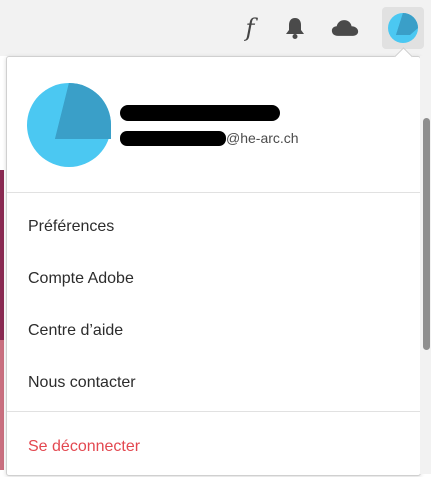 The image size is (431, 477). I want to click on menu-item-adobe-account: Compte Adobe, so click(81, 279).